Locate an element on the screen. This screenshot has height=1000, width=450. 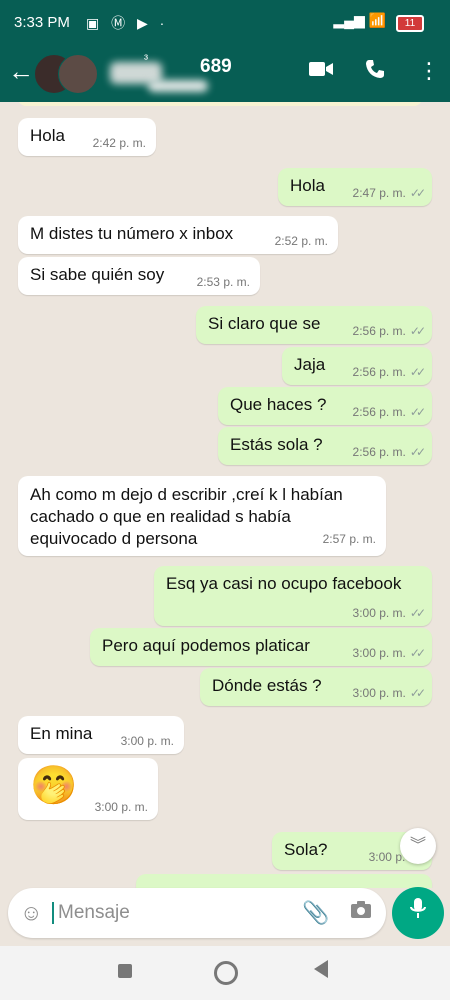
message-text: Estás sola ? is located at coordinates (276, 444).